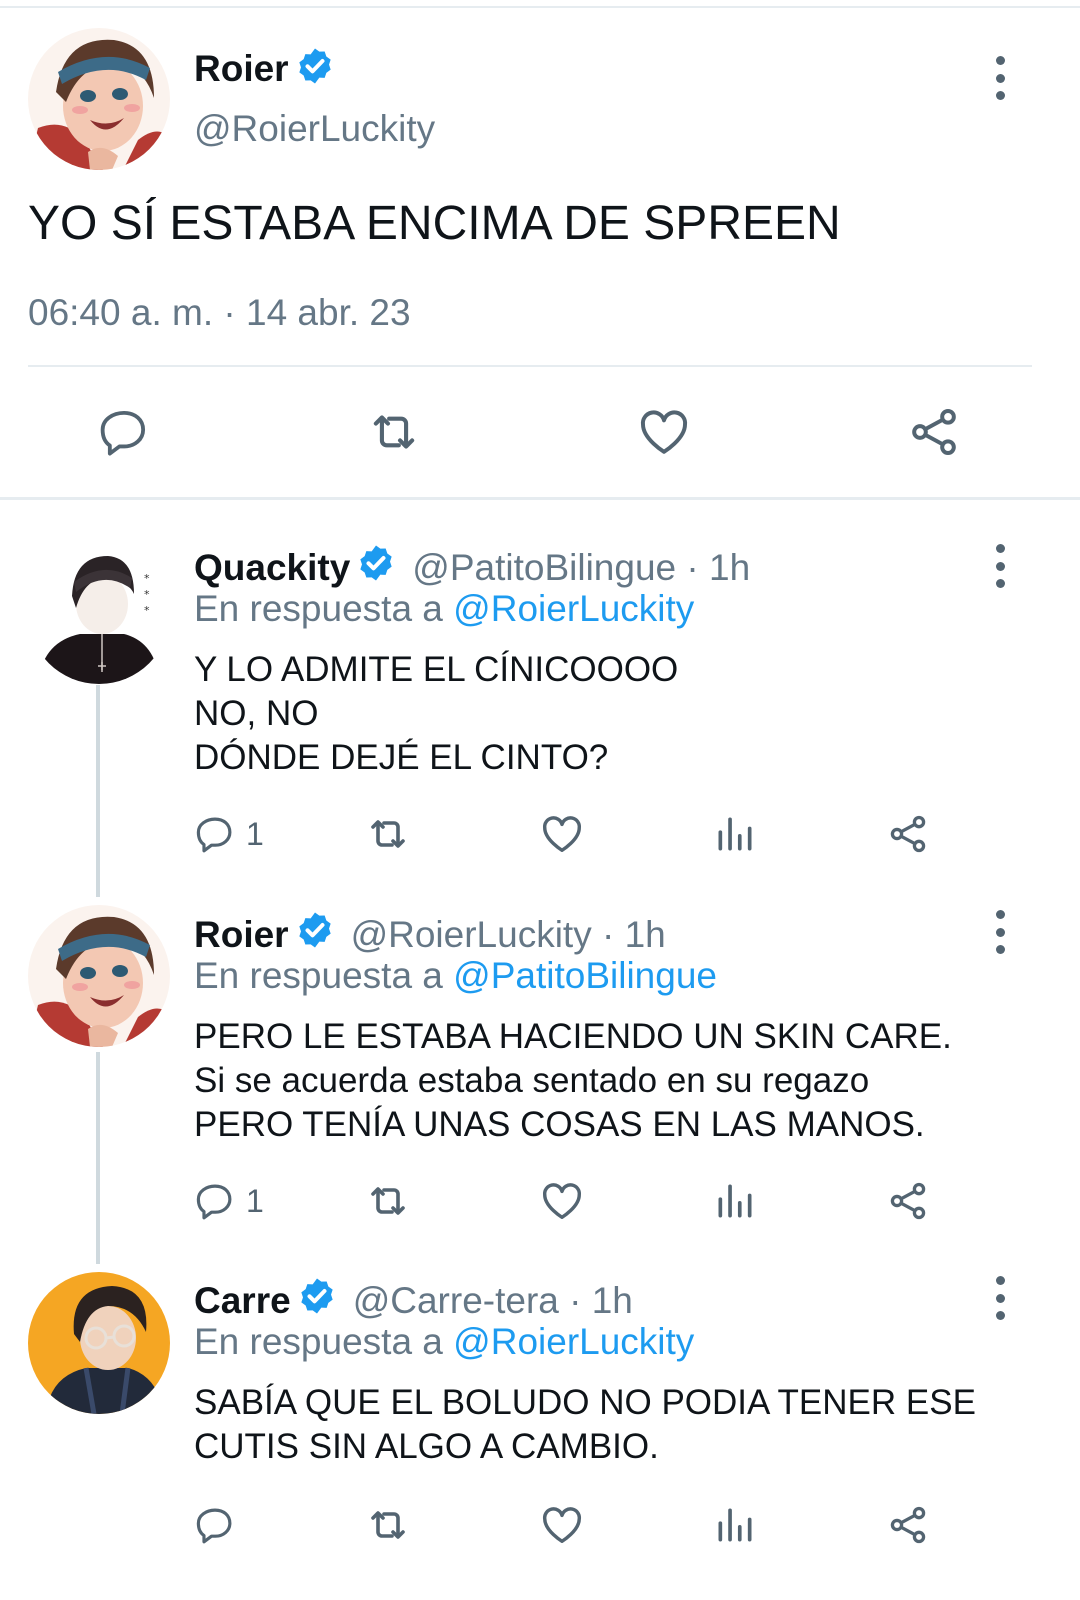 The width and height of the screenshot is (1080, 1600). Describe the element at coordinates (508, 935) in the screenshot. I see `reply-author-handle: @RoierLuckity · 1h` at that location.